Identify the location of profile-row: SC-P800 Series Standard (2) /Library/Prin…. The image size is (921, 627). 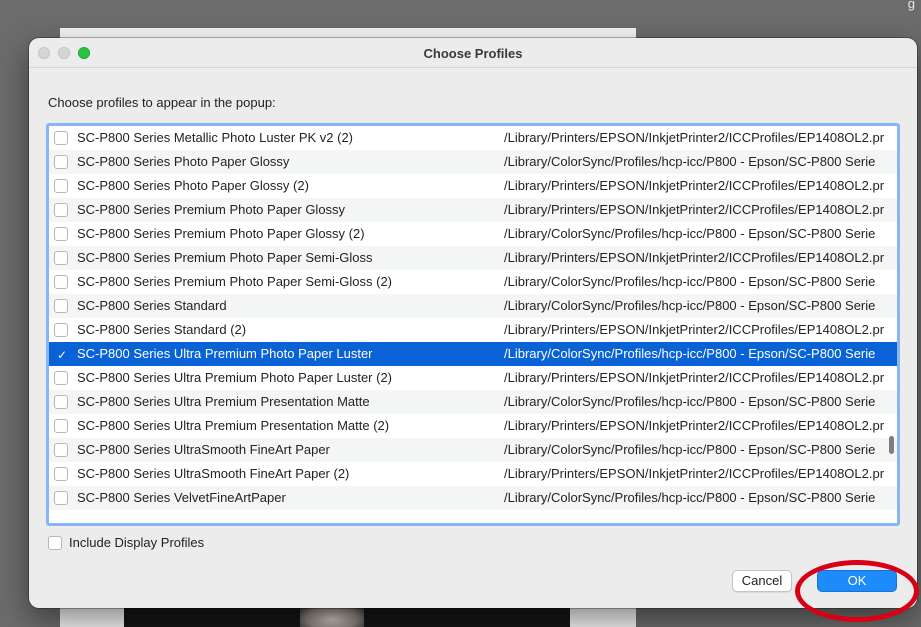
(473, 330).